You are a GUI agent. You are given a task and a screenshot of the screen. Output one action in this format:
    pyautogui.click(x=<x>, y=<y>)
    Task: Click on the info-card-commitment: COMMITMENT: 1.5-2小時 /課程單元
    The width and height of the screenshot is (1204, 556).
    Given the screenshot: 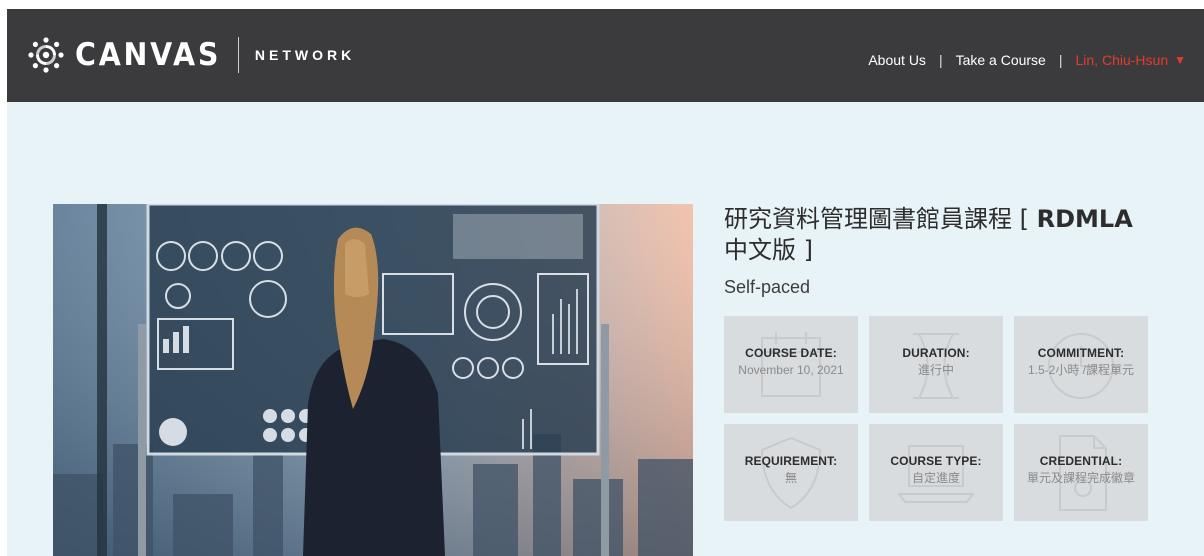 What is the action you would take?
    pyautogui.click(x=1081, y=364)
    